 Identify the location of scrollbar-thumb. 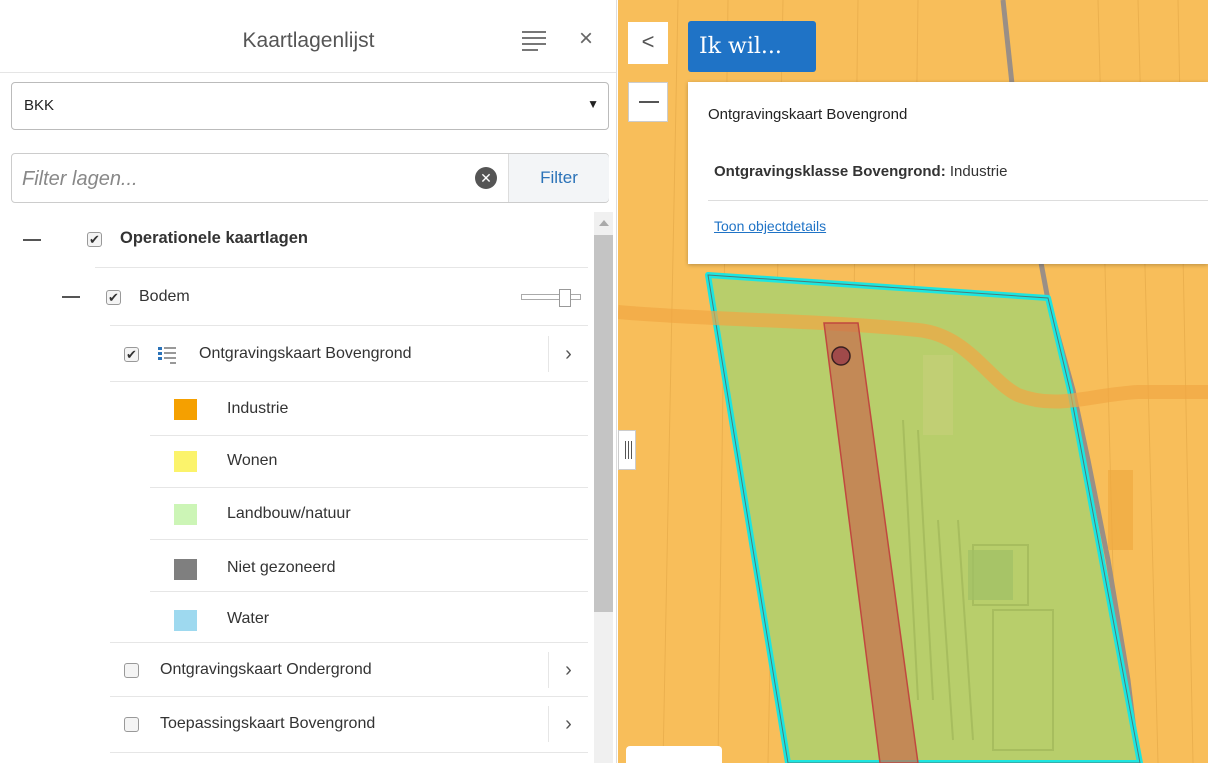
(603, 423).